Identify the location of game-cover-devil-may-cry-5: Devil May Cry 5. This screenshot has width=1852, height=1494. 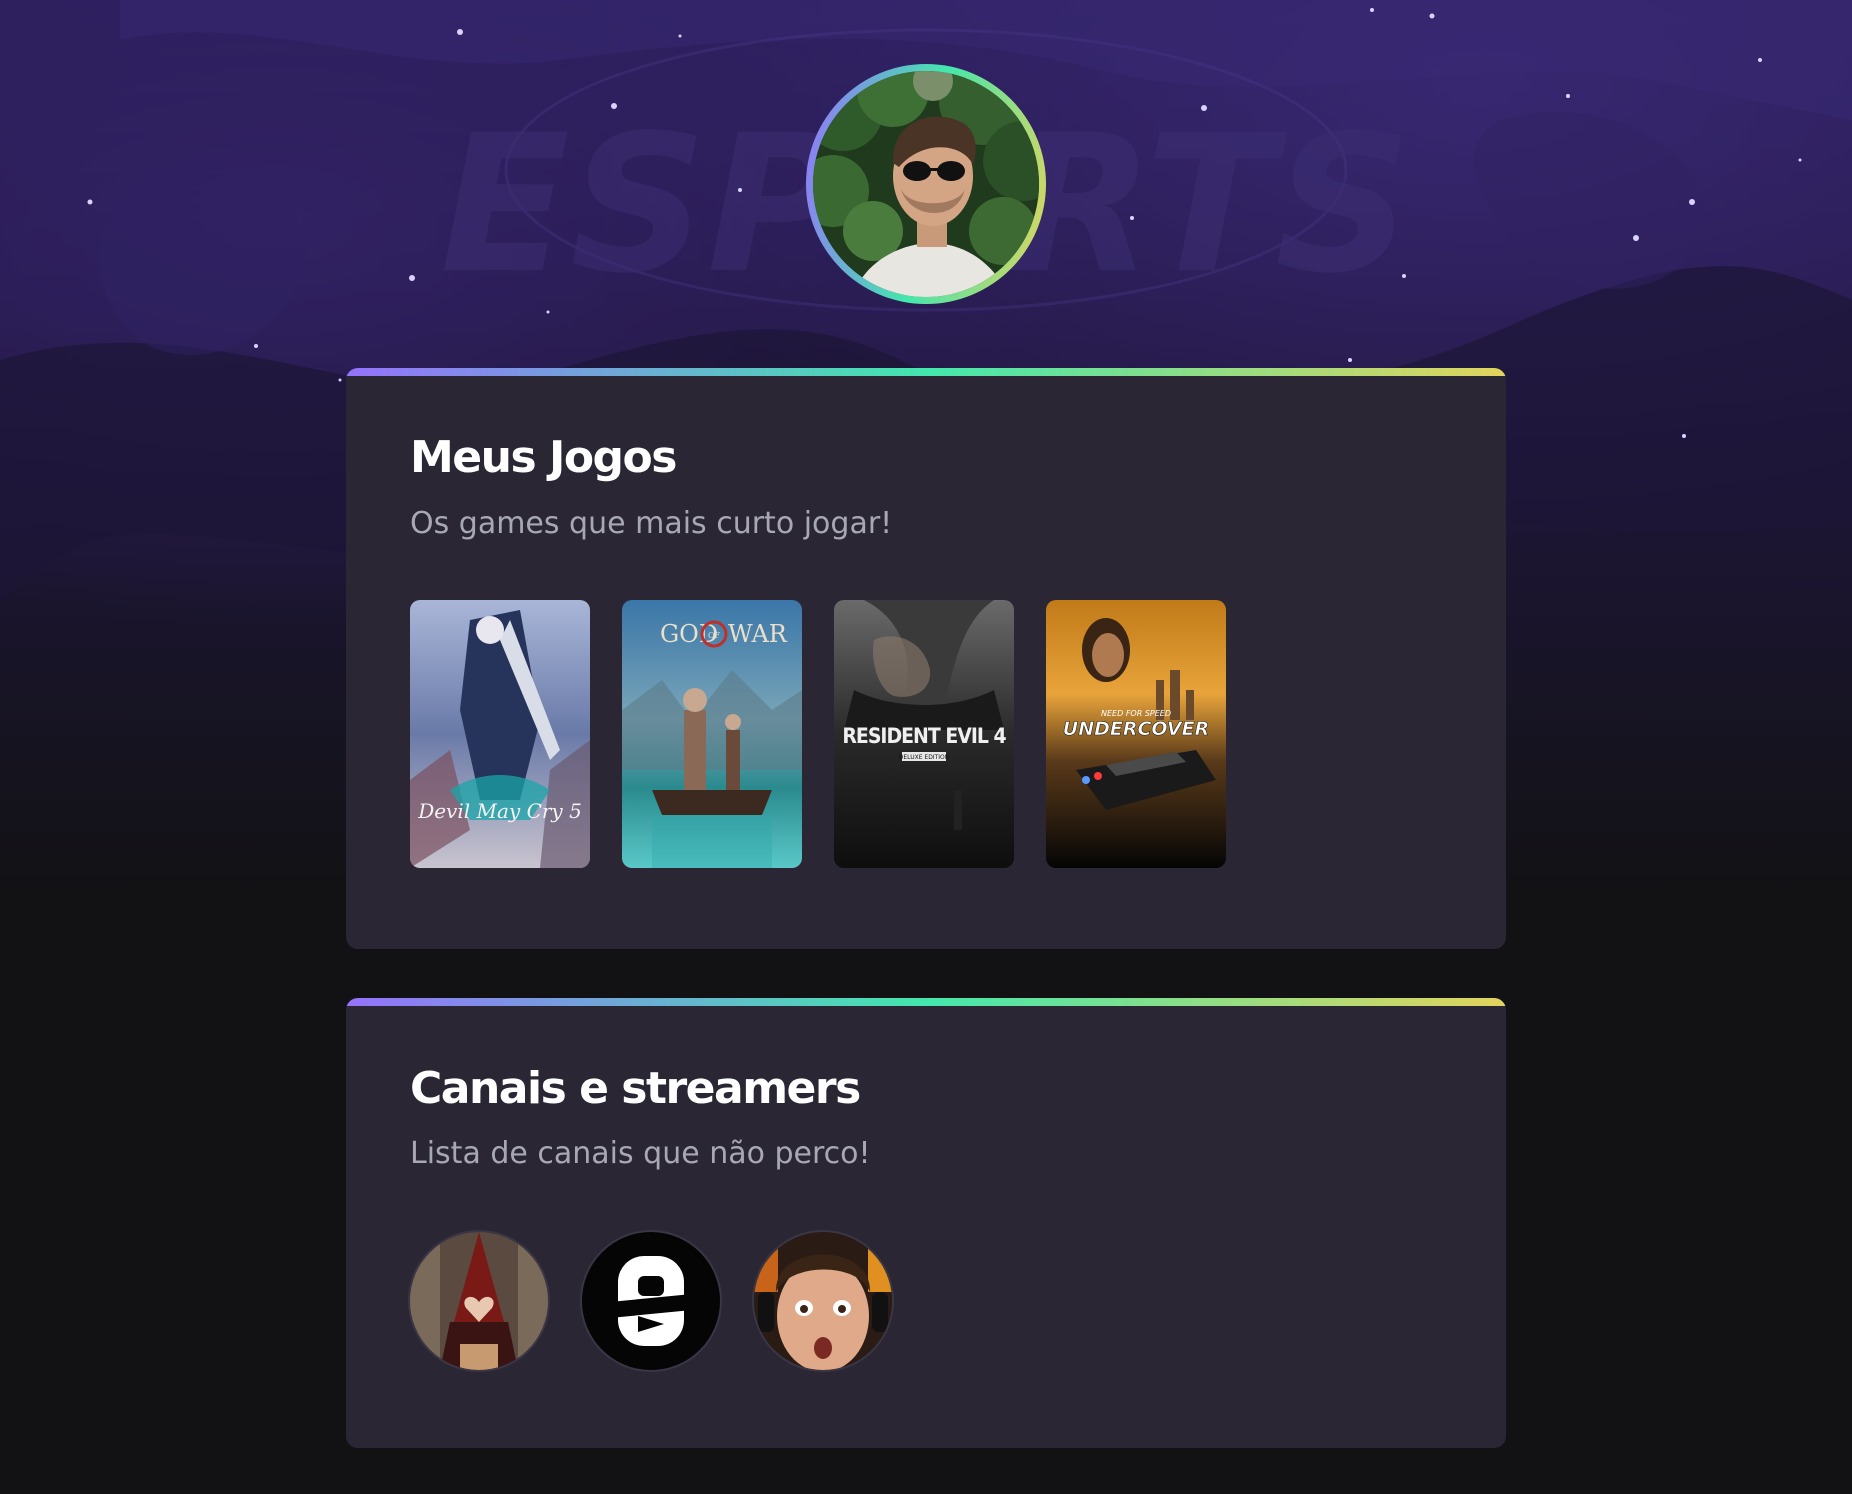
(500, 734).